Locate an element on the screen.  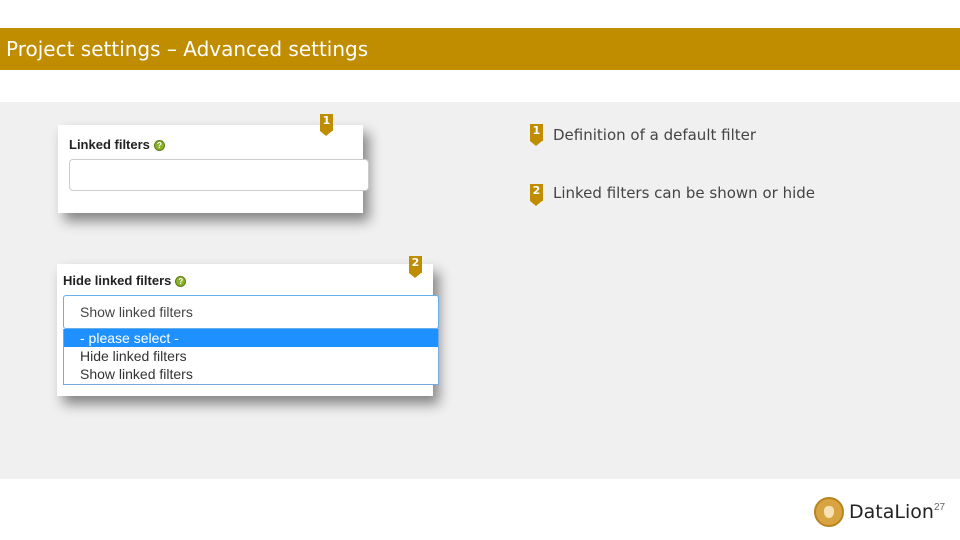
hide-linked-filters-select: Show linked filters is located at coordinates (251, 312).